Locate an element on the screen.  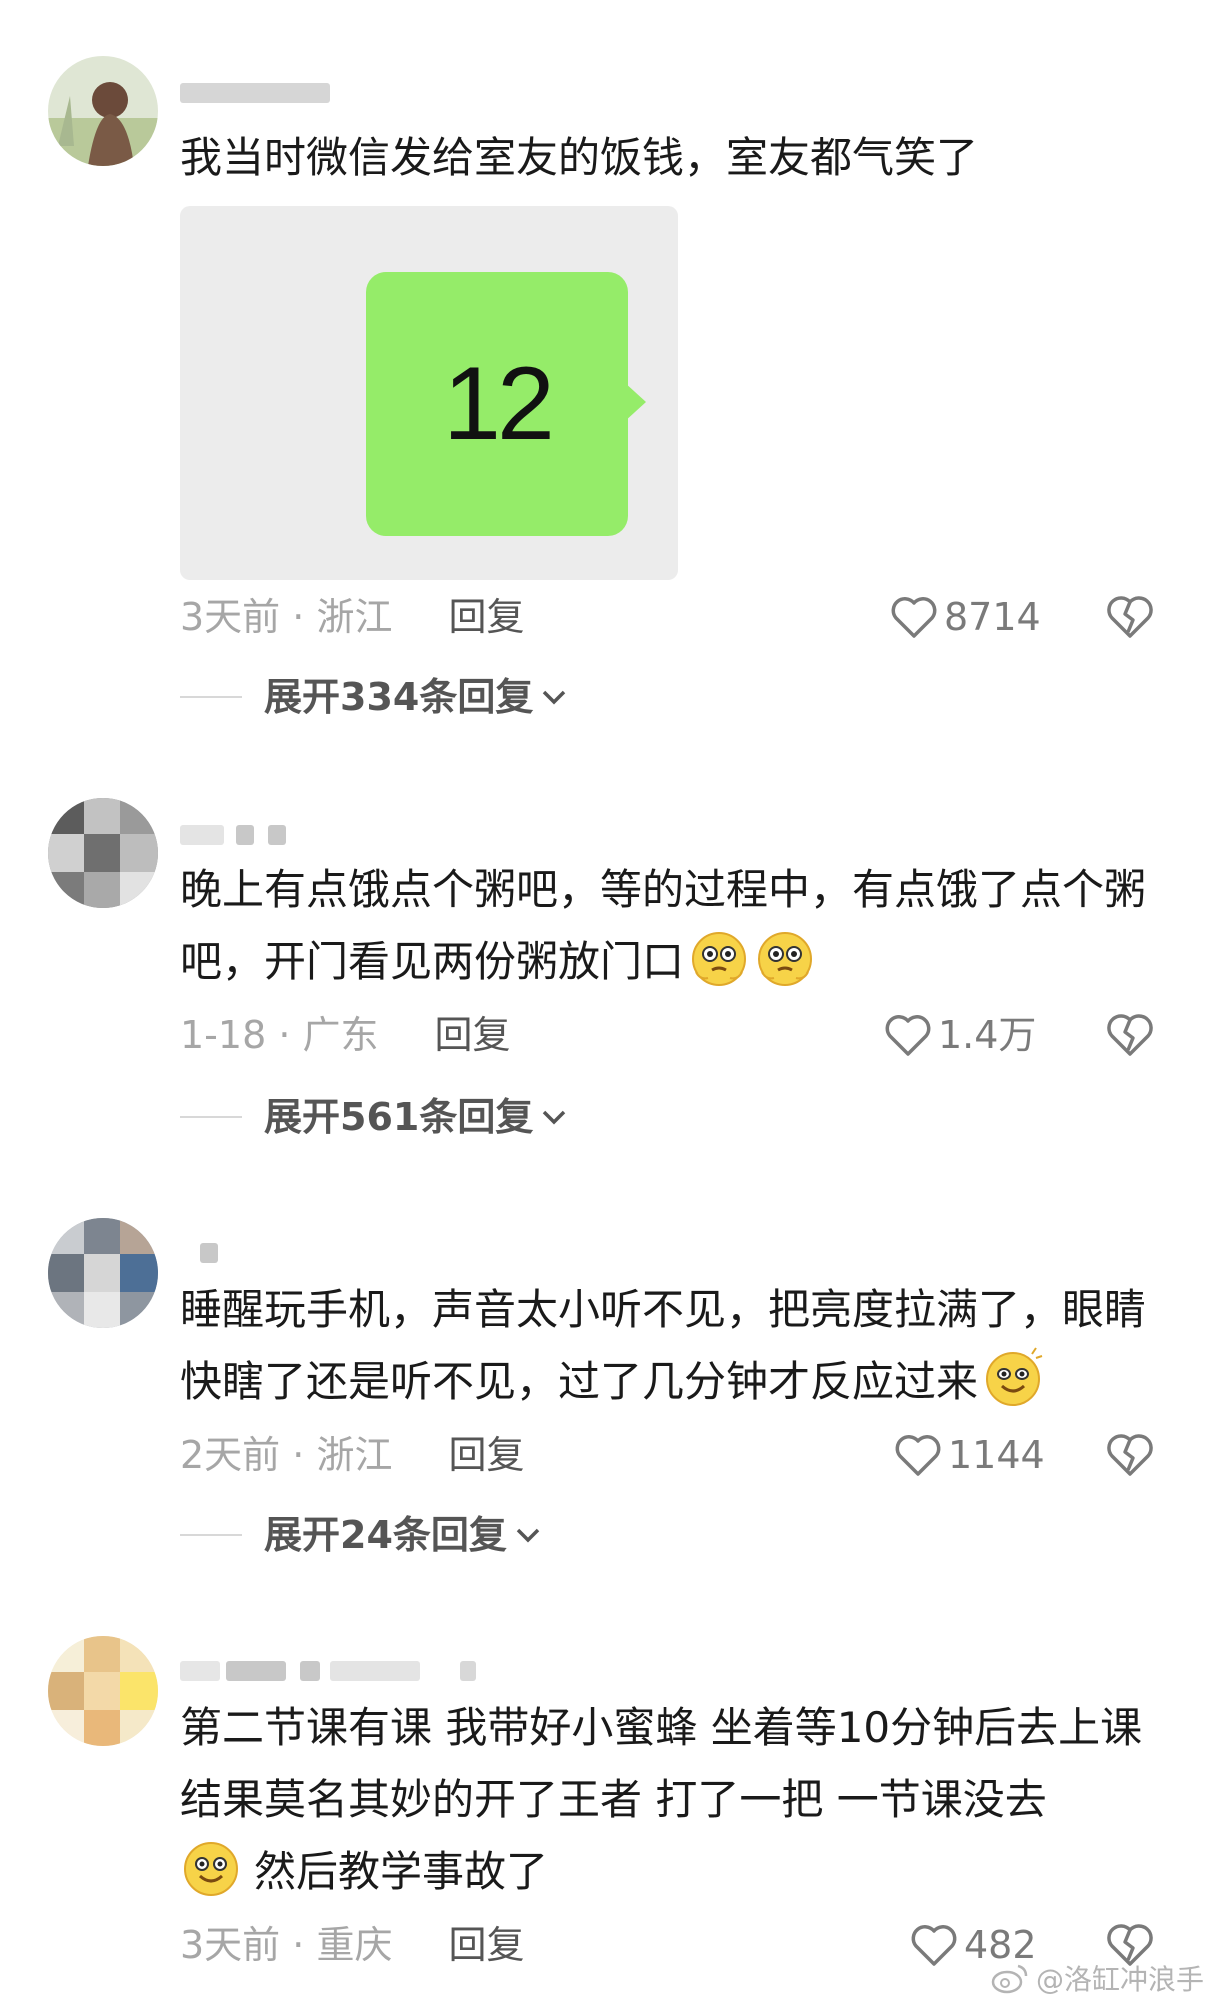
chat-bubble-text: 12 is located at coordinates (499, 403).